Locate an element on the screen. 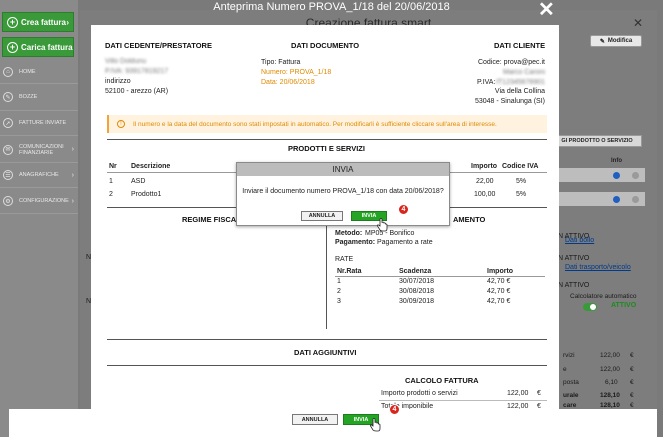 The width and height of the screenshot is (663, 437). dialog-title: INVIA is located at coordinates (343, 169).